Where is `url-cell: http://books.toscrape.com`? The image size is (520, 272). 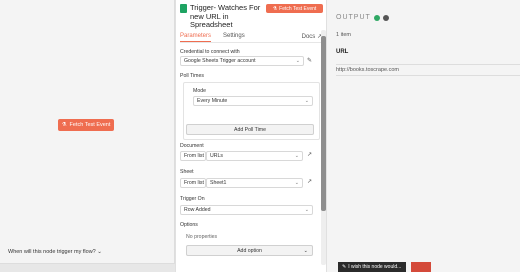 url-cell: http://books.toscrape.com is located at coordinates (367, 70).